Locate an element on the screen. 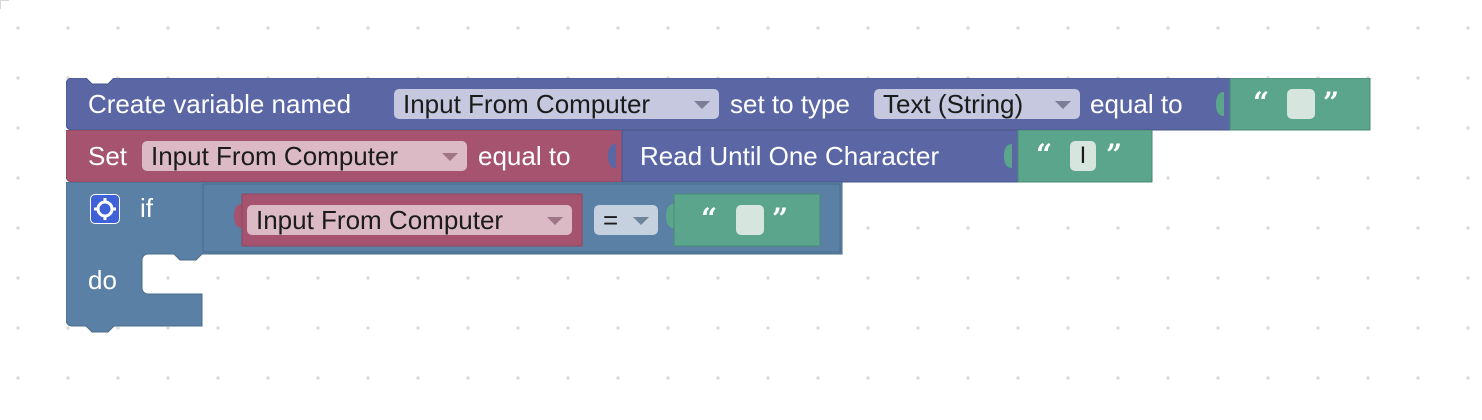 The image size is (1482, 420). read-until-label: Read Until One Character is located at coordinates (790, 156).